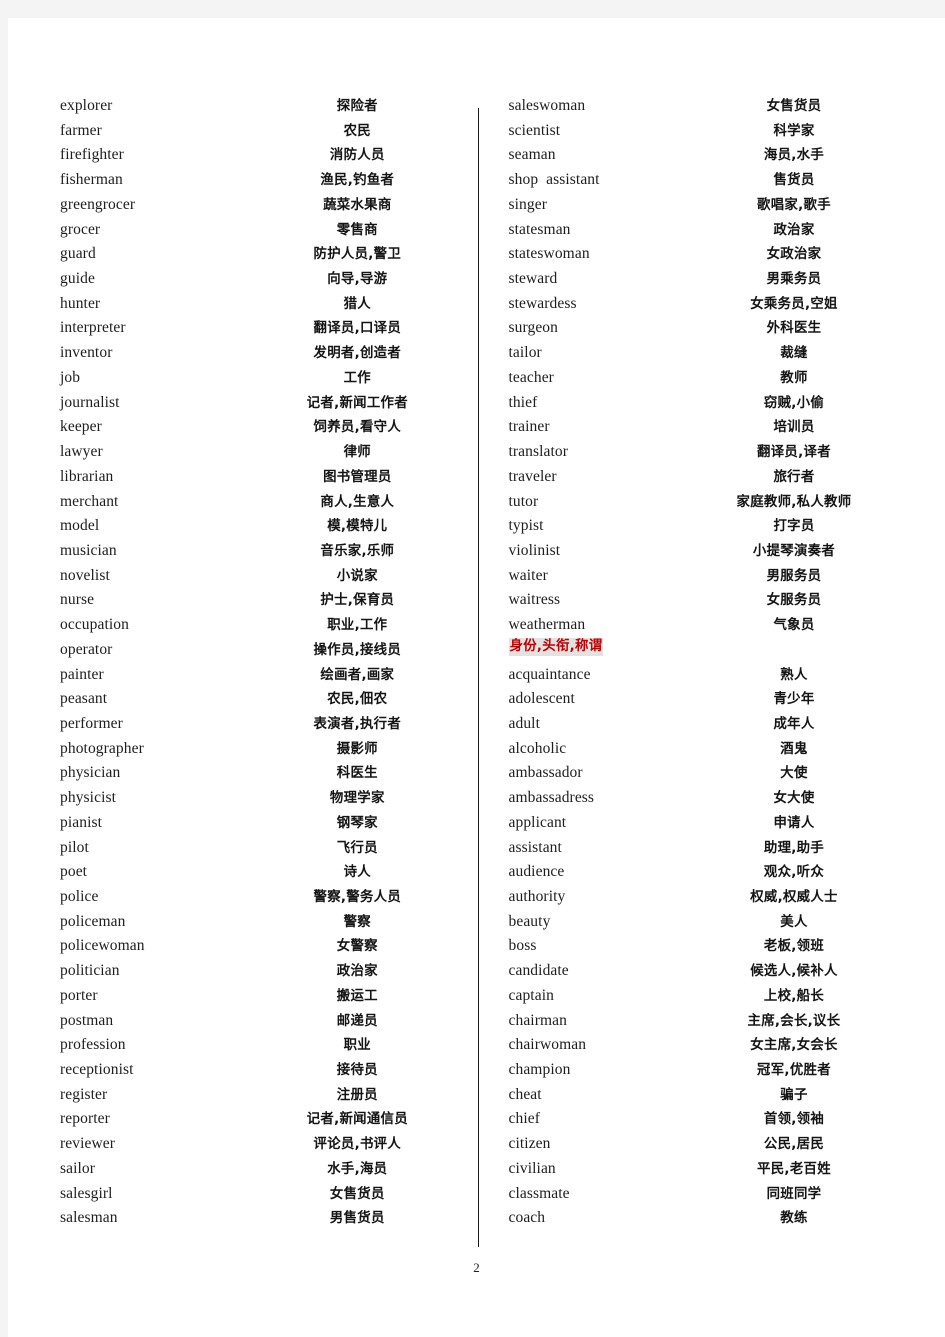 This screenshot has width=945, height=1337. I want to click on glossary-row: operator 操作员,接线员, so click(262, 650).